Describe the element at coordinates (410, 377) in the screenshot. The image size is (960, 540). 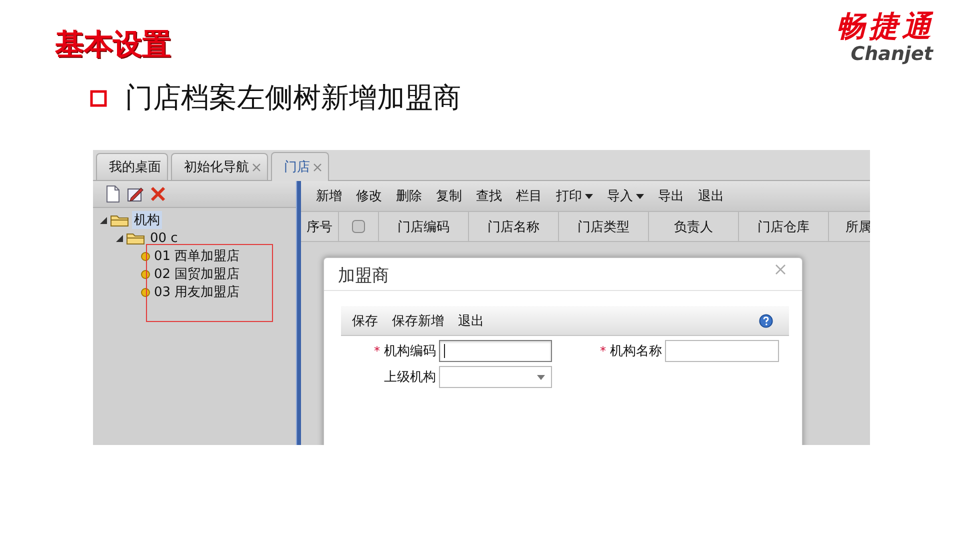
I see `field-label: 上级机构` at that location.